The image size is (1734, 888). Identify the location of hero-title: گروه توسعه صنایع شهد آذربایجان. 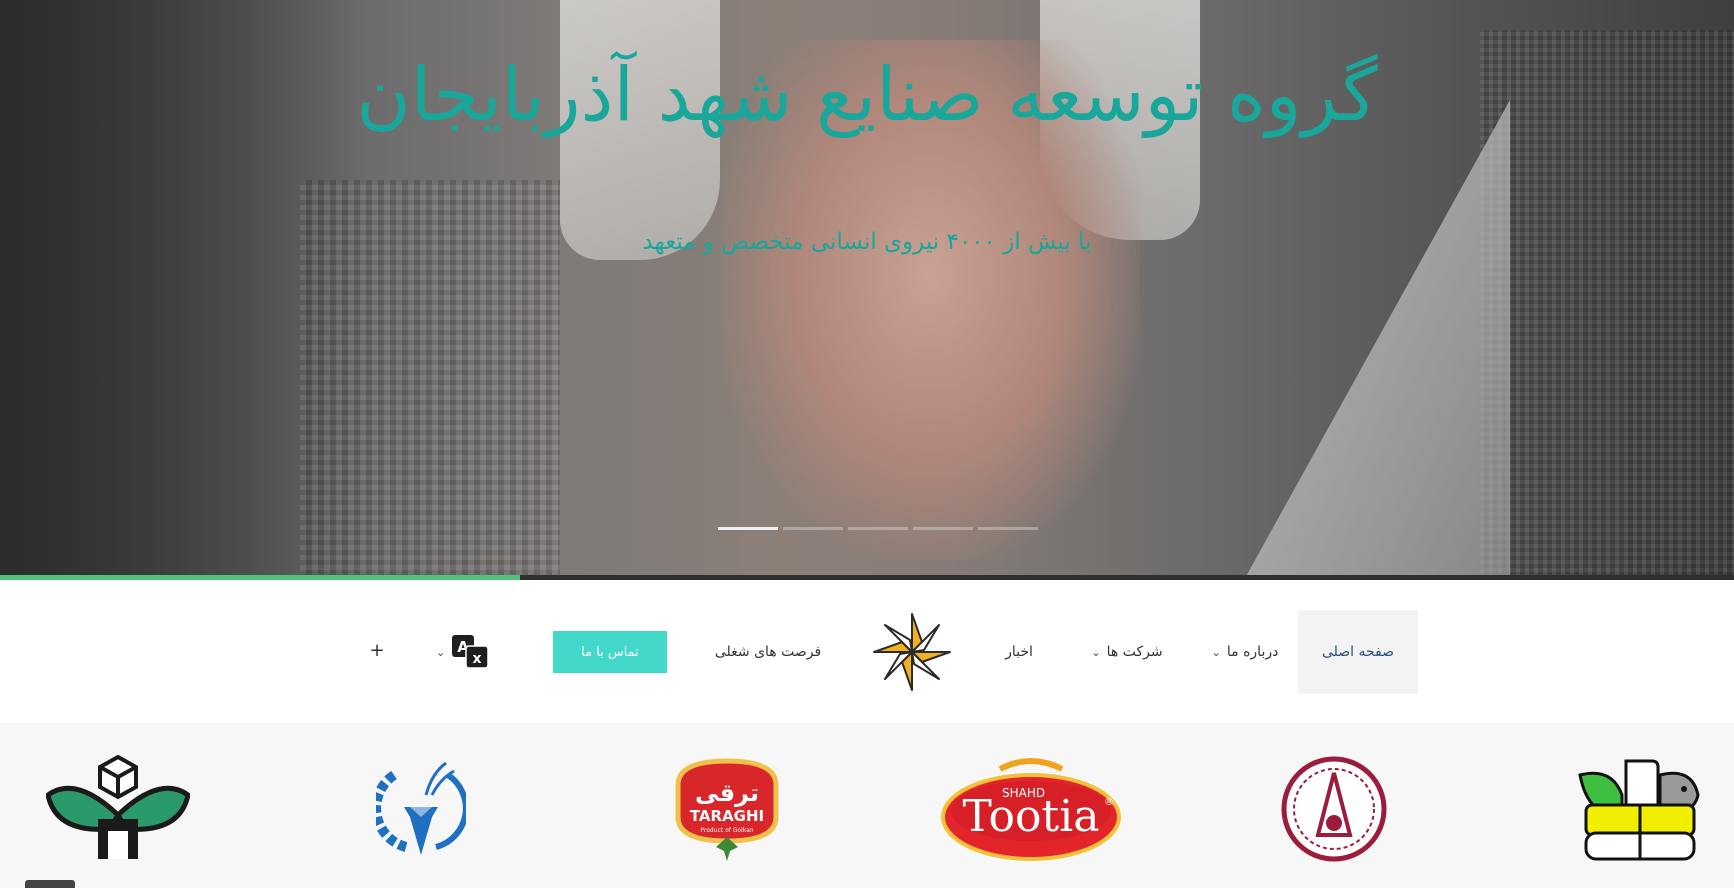
(867, 95).